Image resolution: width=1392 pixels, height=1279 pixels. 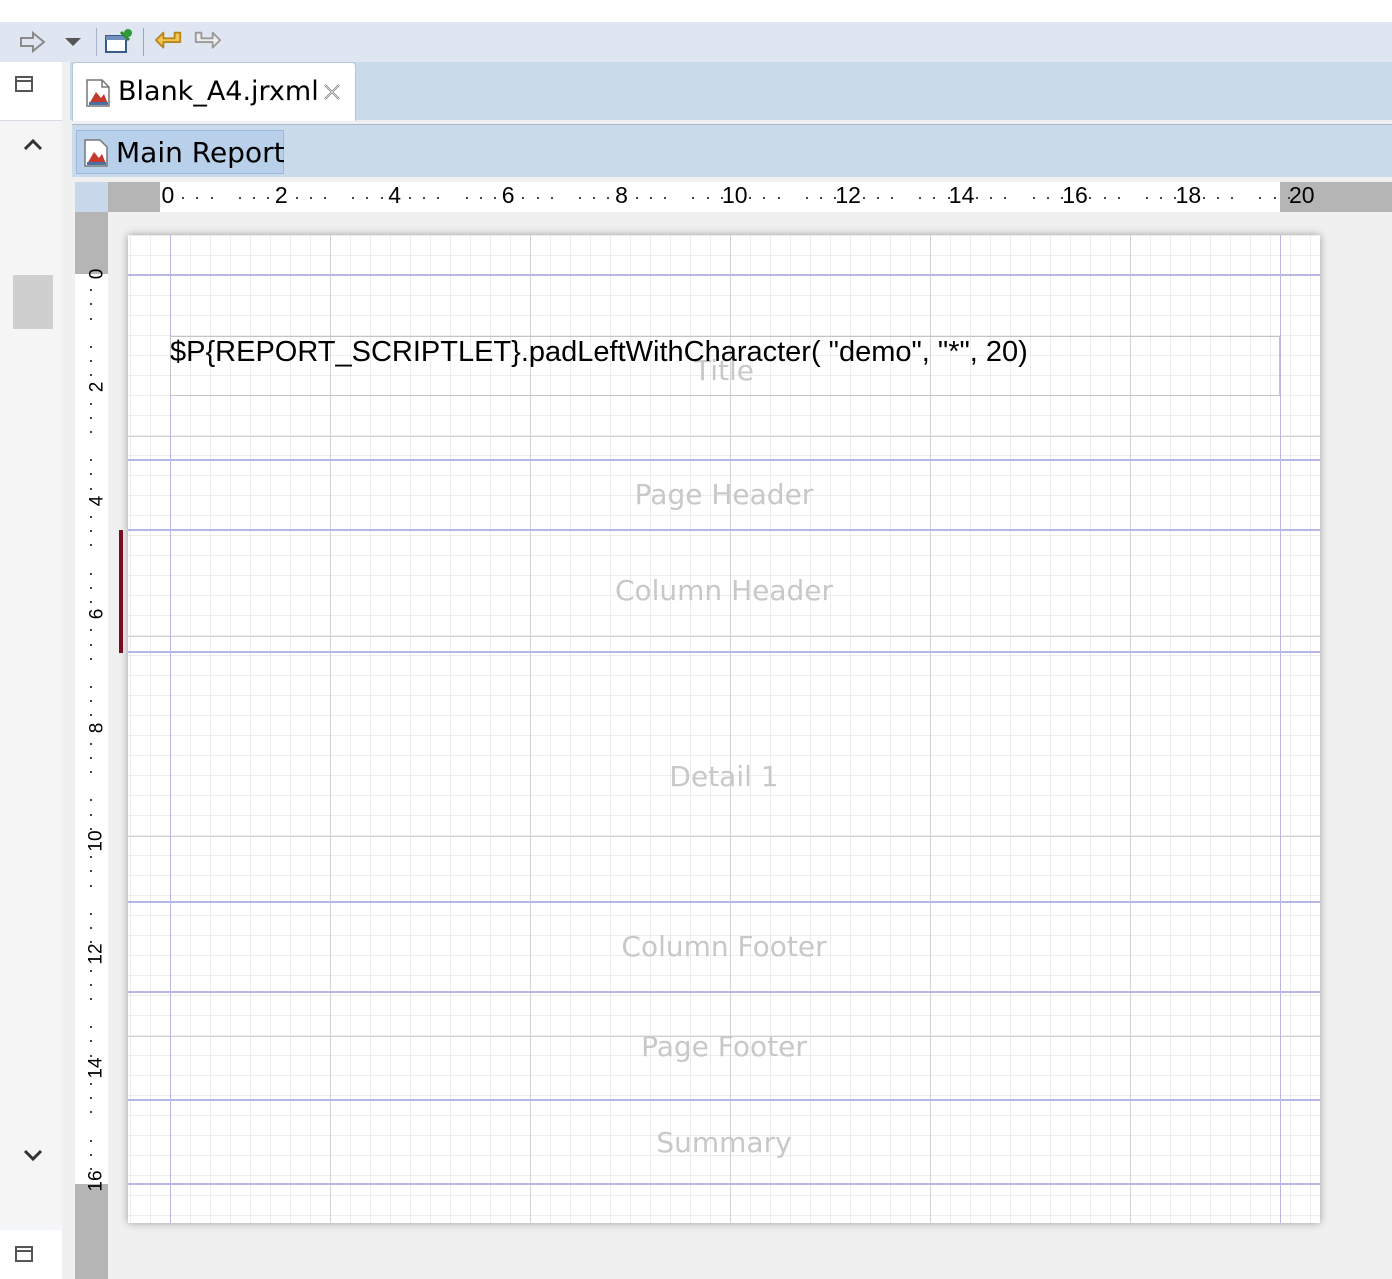 I want to click on band-label-column-header: Column Header, so click(x=724, y=590).